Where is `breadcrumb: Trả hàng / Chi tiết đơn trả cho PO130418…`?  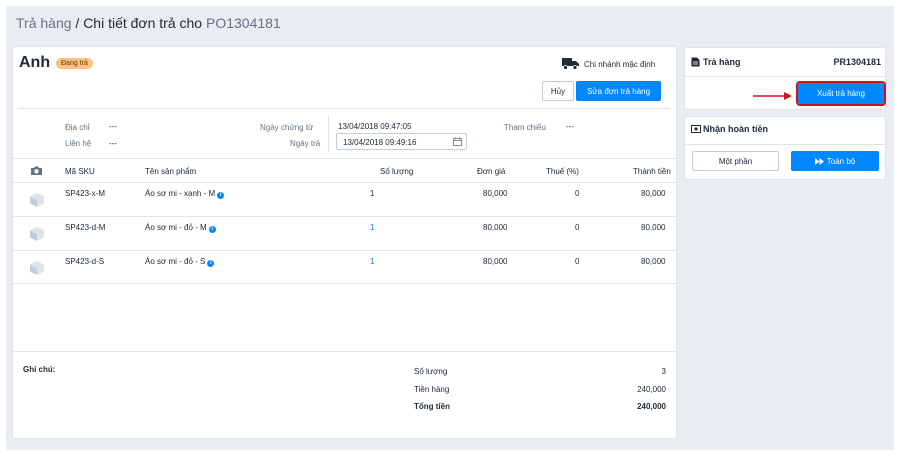 breadcrumb: Trả hàng / Chi tiết đơn trả cho PO130418… is located at coordinates (148, 23).